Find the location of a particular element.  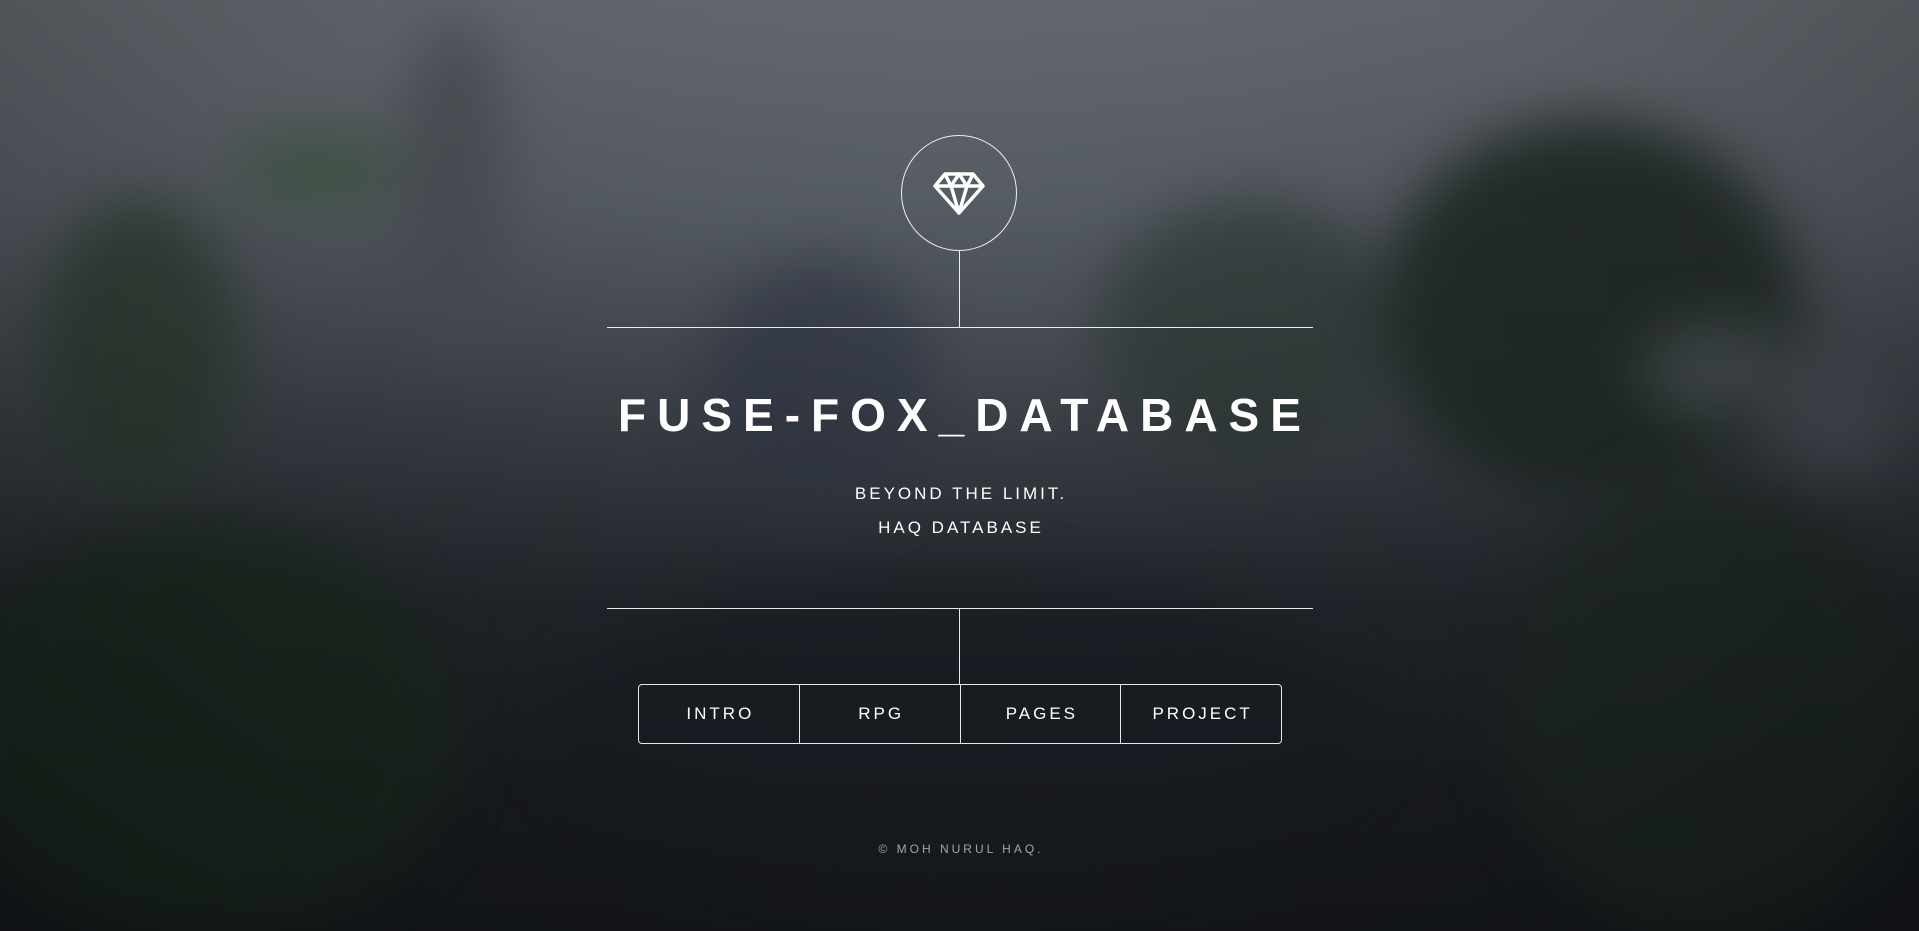

copyright: © MOH NURUL HAQ. is located at coordinates (961, 849).